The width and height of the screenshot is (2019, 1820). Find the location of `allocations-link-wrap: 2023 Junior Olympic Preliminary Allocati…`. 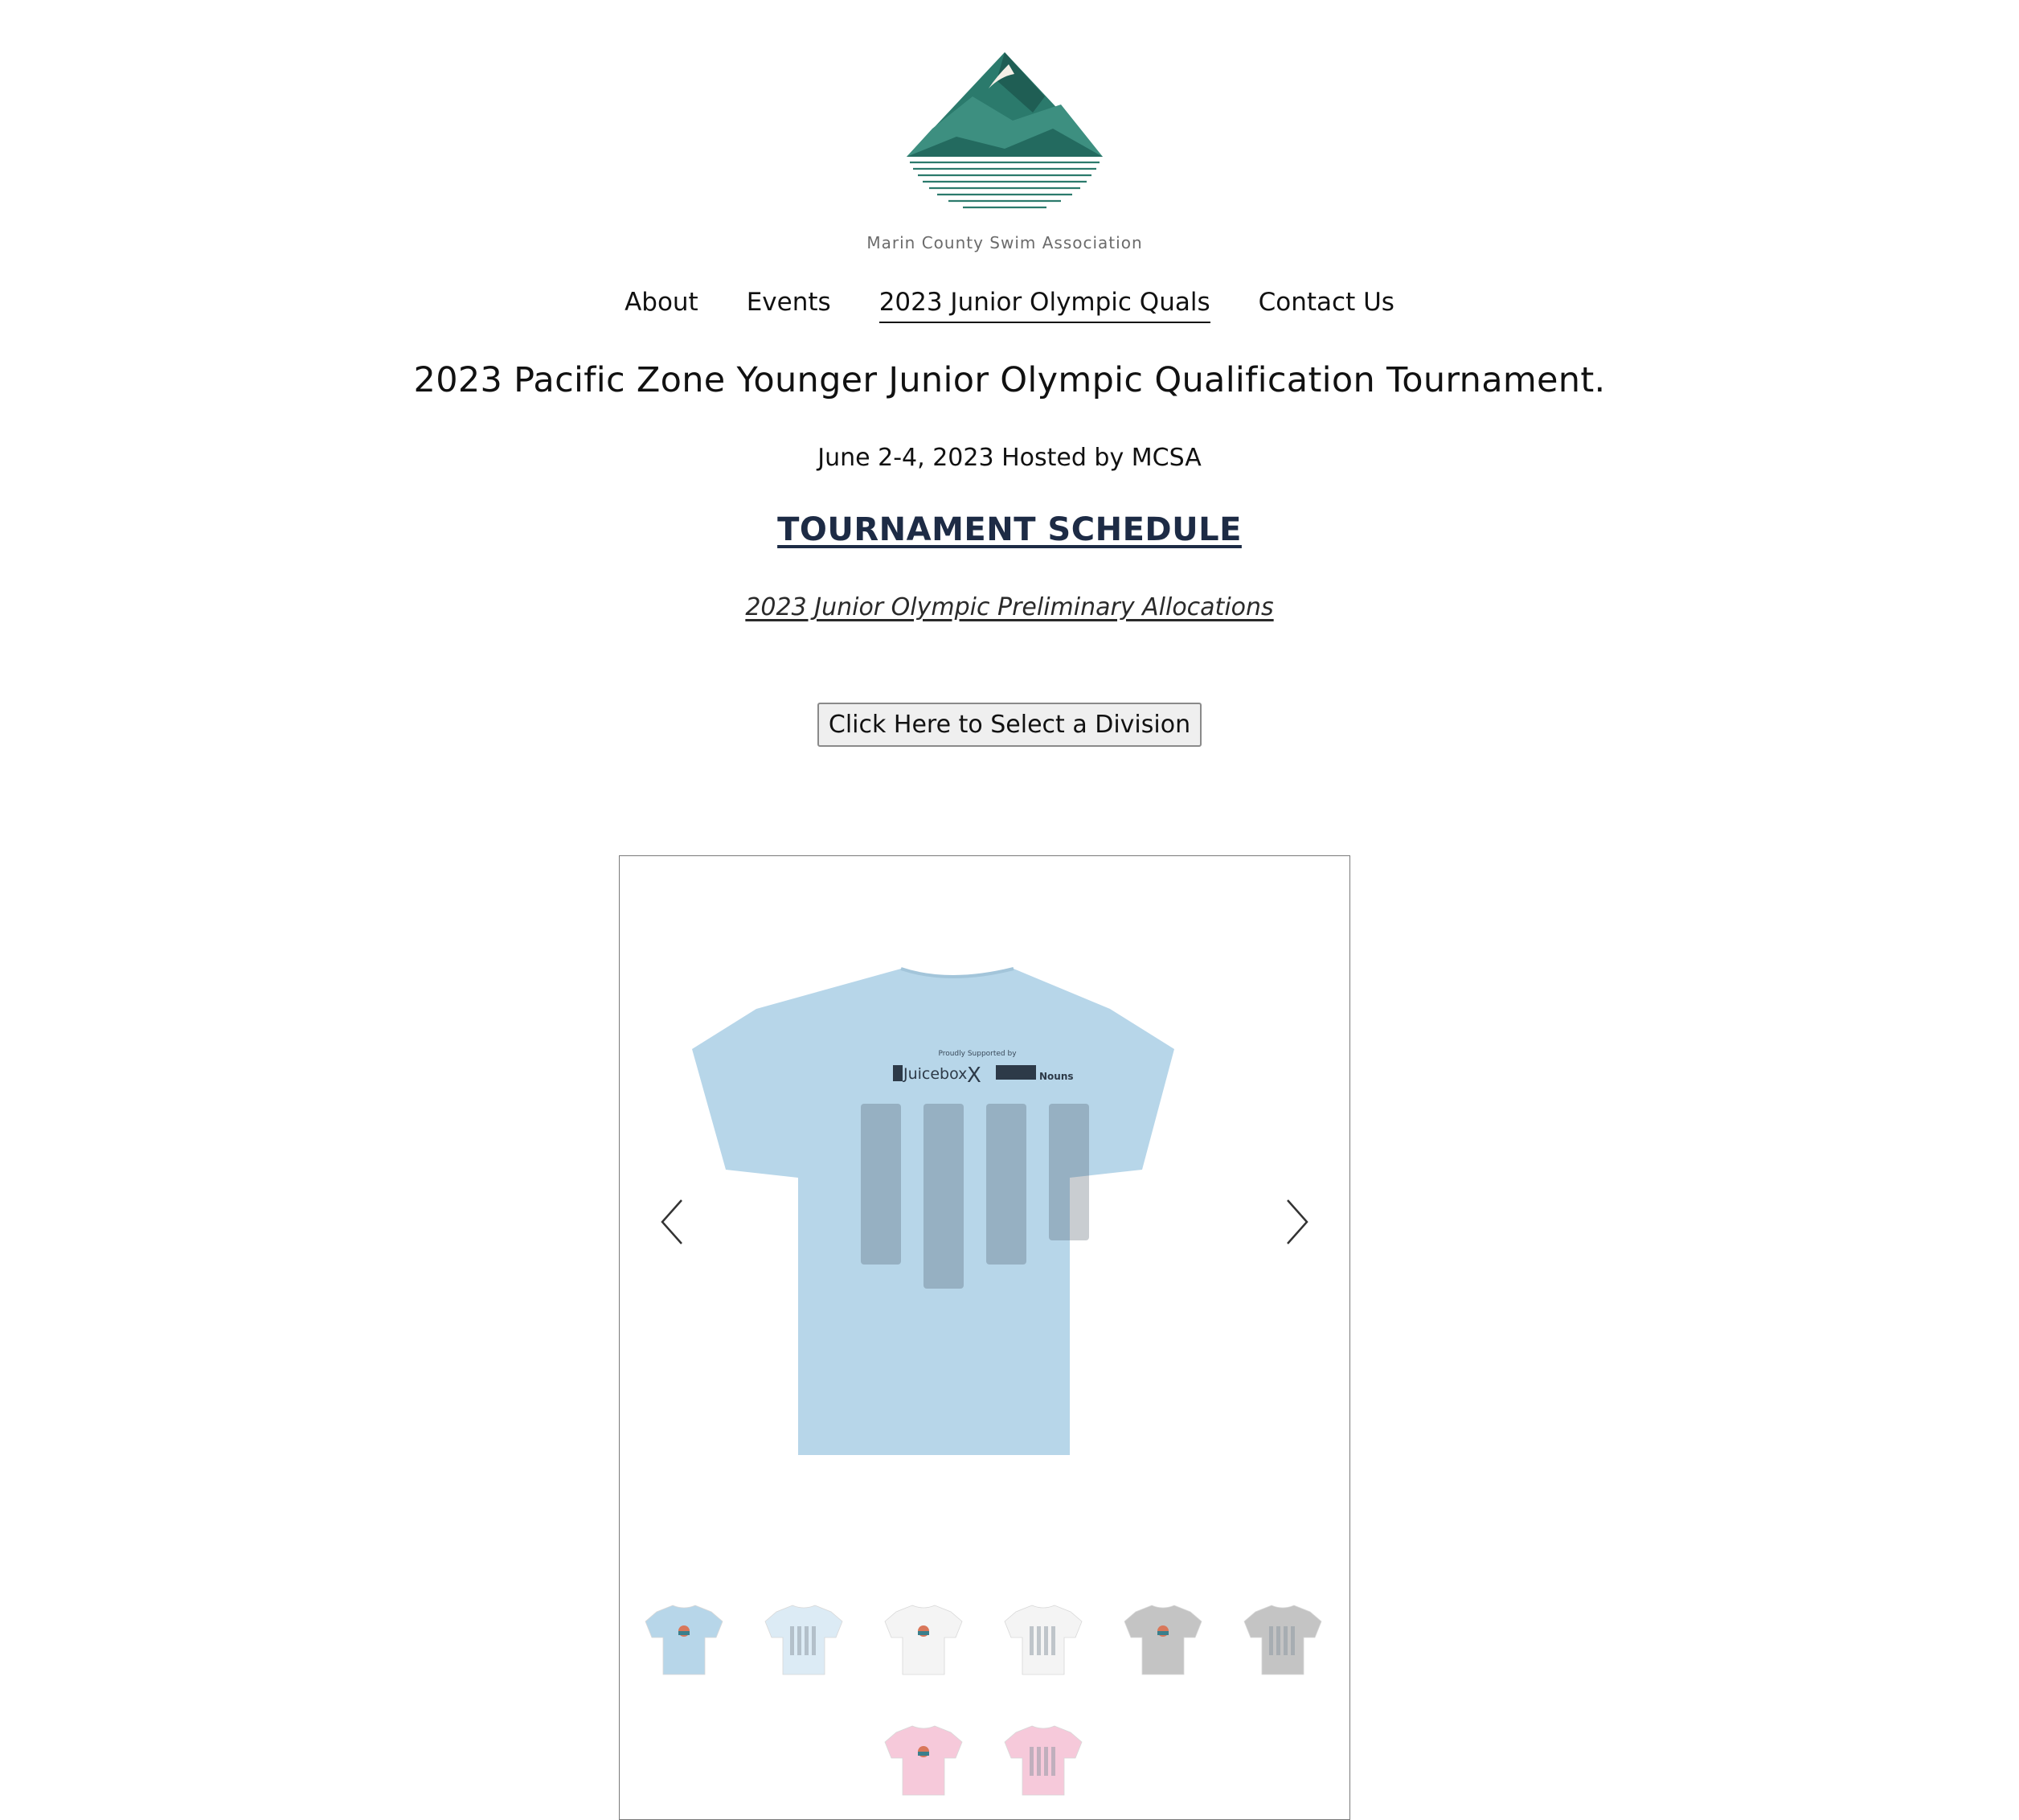

allocations-link-wrap: 2023 Junior Olympic Preliminary Allocati… is located at coordinates (1009, 607).